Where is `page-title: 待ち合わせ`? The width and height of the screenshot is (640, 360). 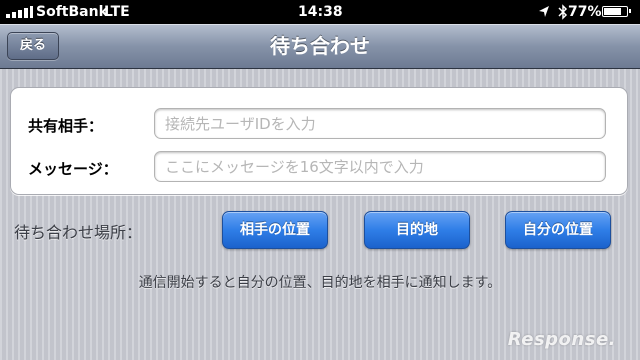 page-title: 待ち合わせ is located at coordinates (320, 46).